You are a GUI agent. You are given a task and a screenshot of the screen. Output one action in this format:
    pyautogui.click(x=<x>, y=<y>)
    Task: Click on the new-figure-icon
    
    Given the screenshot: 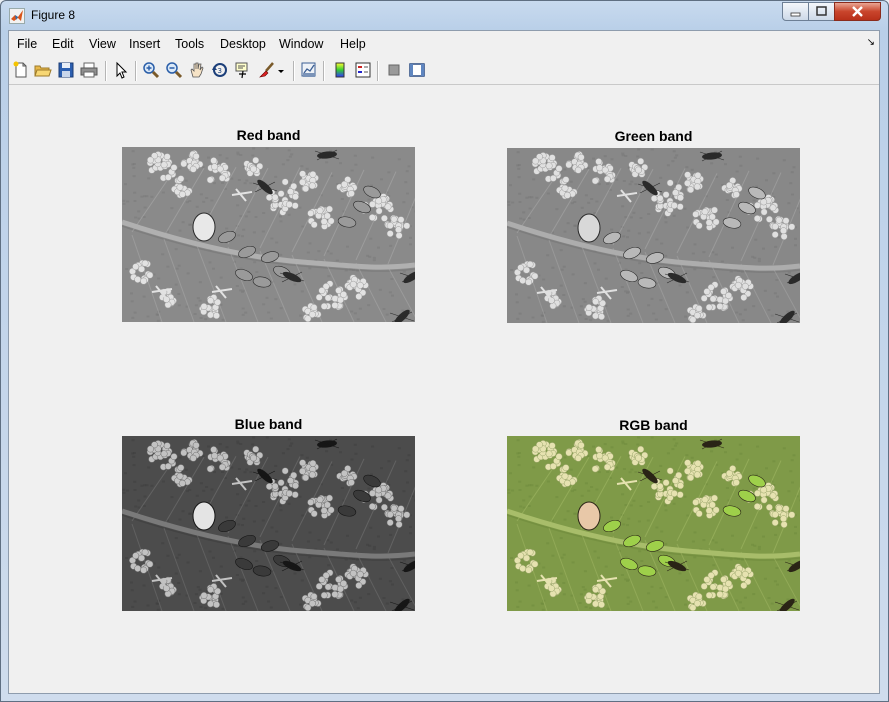 What is the action you would take?
    pyautogui.click(x=21, y=70)
    